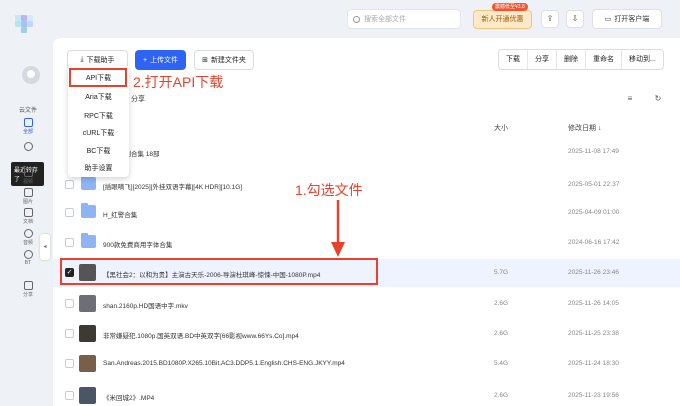 This screenshot has height=406, width=680. I want to click on file-name: shan.2160p.HD国语中字.mkv, so click(145, 306).